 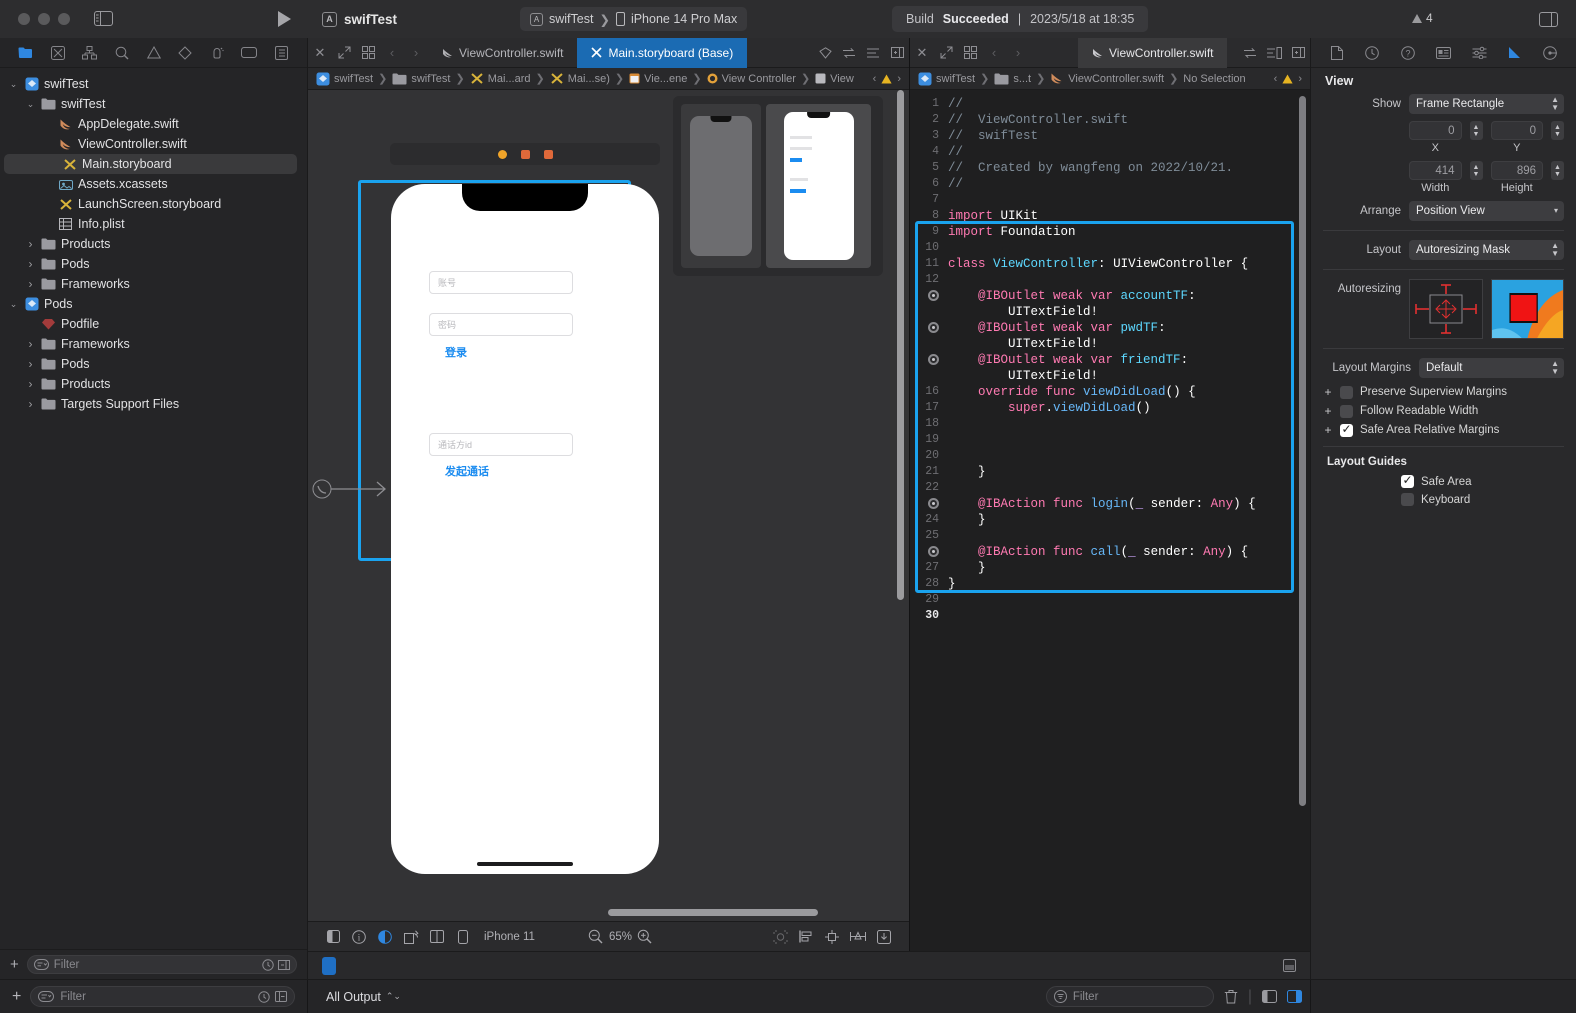 I want to click on attributes-inspector-icon, so click(x=1479, y=52).